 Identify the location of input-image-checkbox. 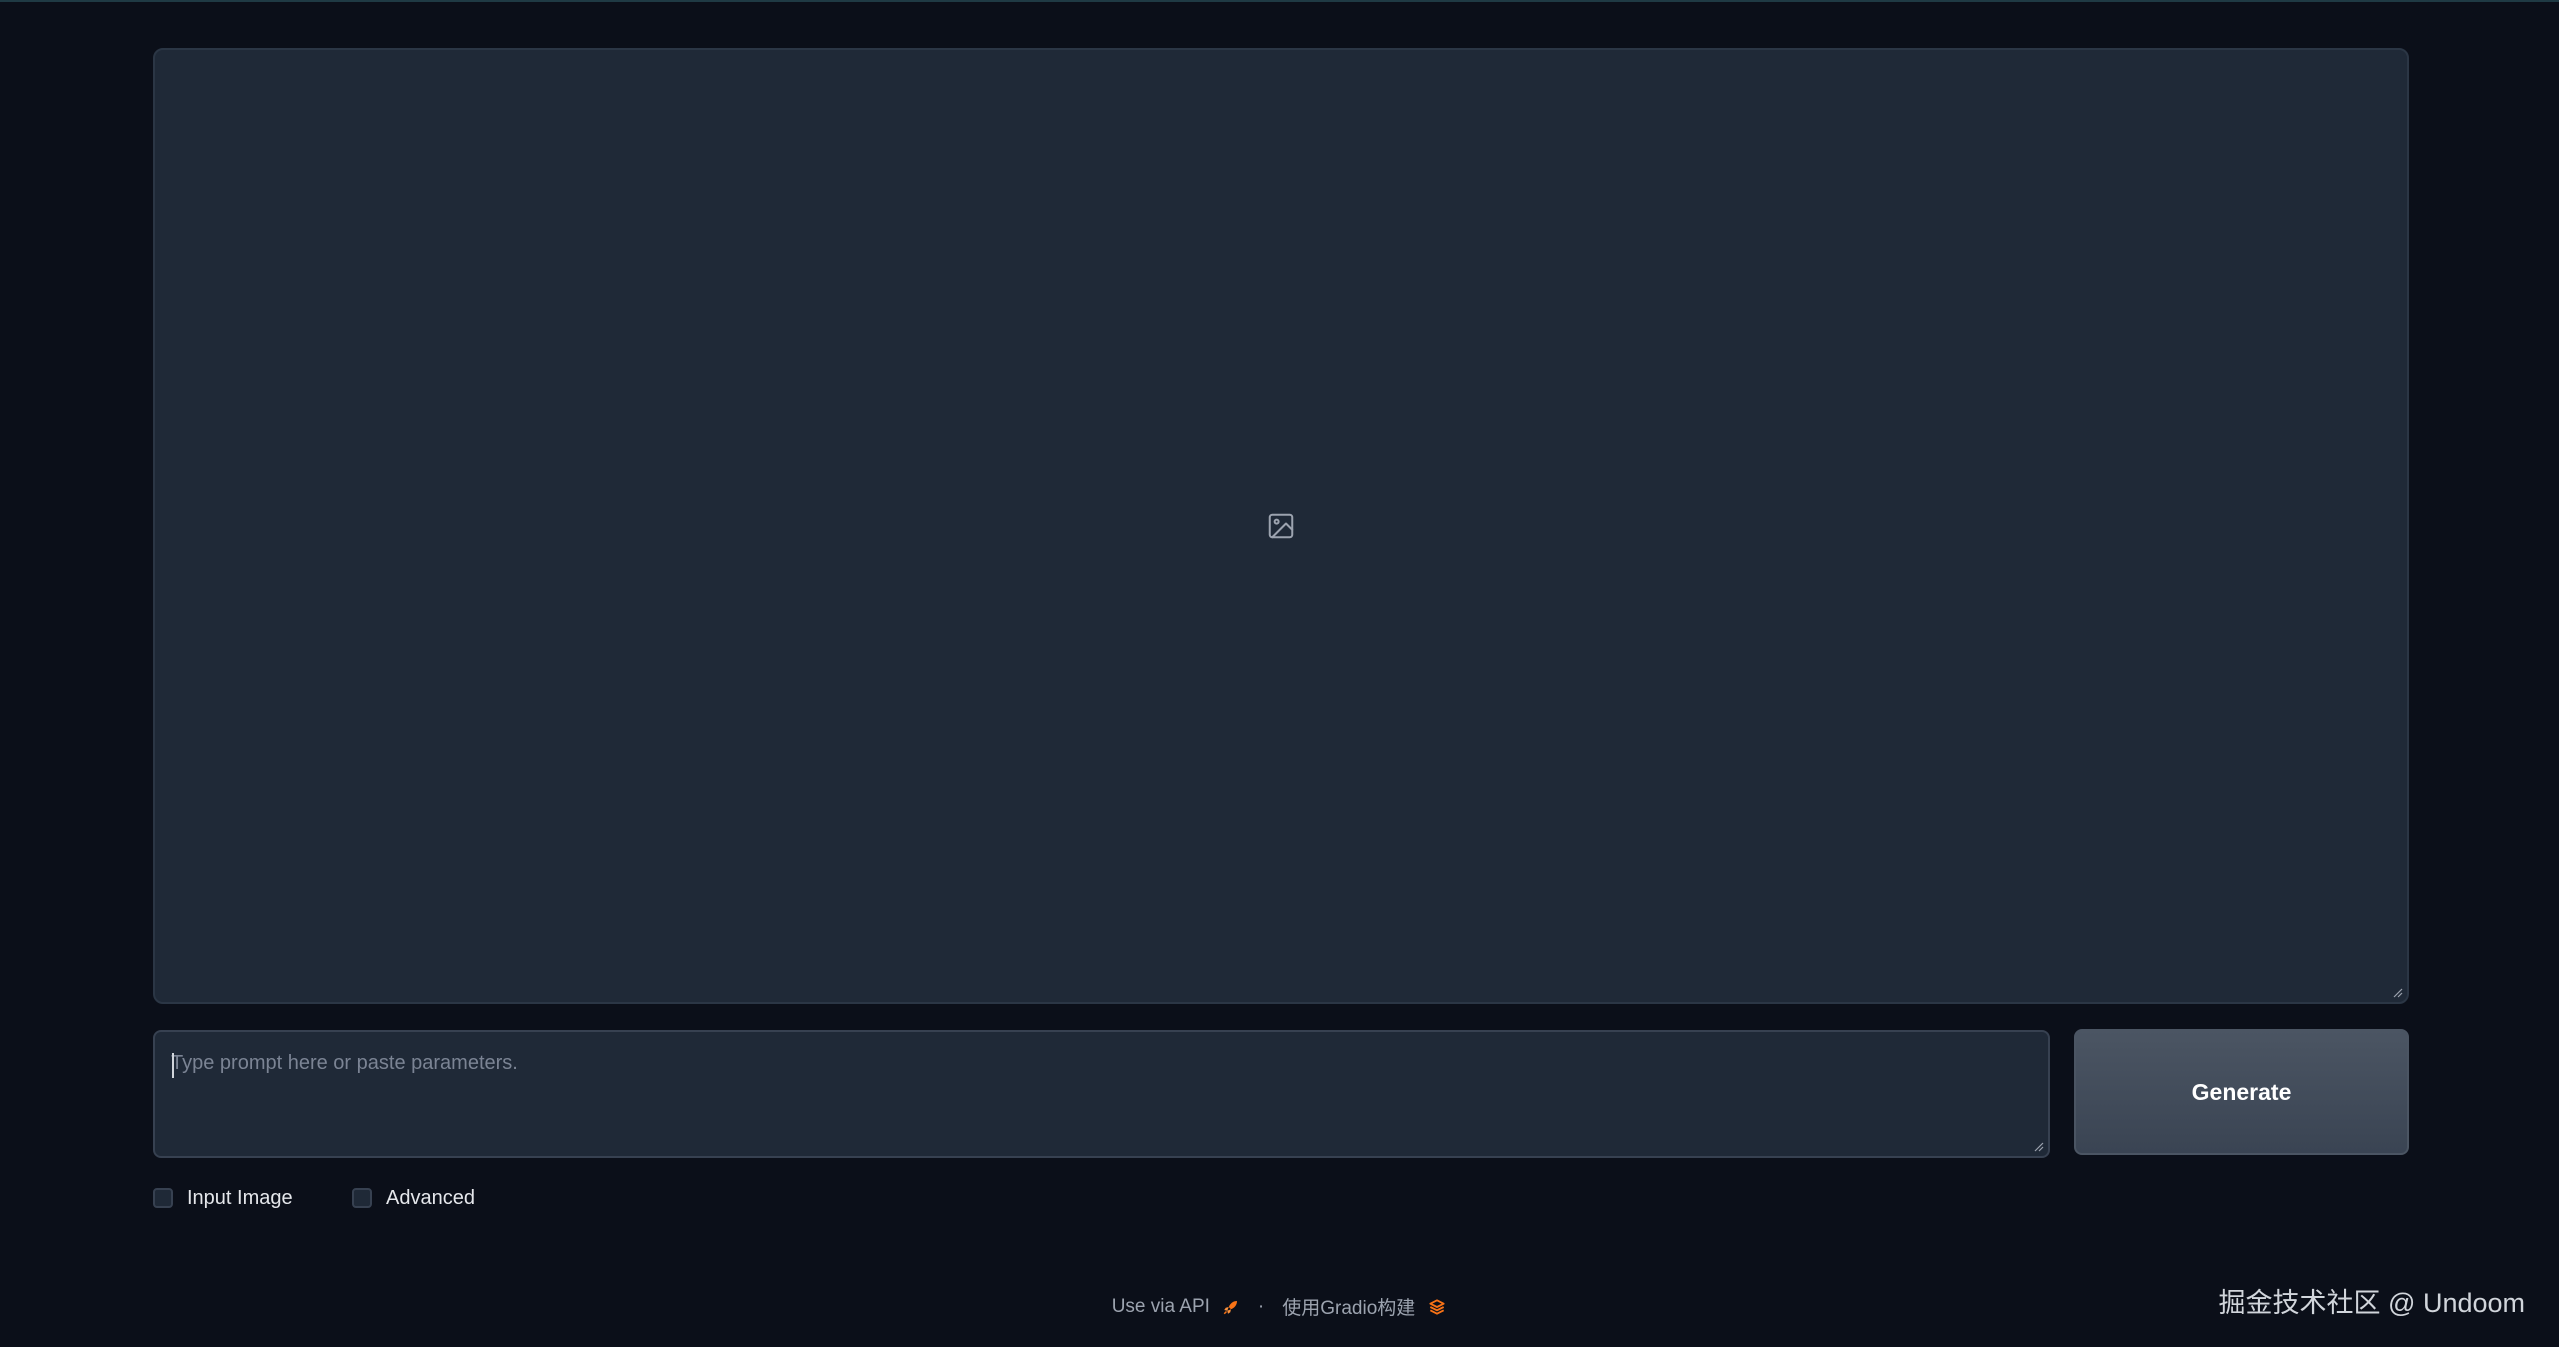
(163, 1198).